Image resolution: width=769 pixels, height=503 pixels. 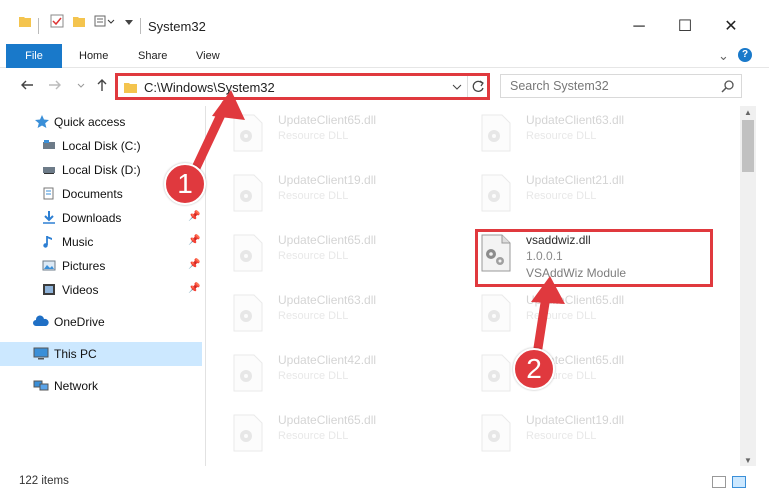 I want to click on search-icon, so click(x=728, y=87).